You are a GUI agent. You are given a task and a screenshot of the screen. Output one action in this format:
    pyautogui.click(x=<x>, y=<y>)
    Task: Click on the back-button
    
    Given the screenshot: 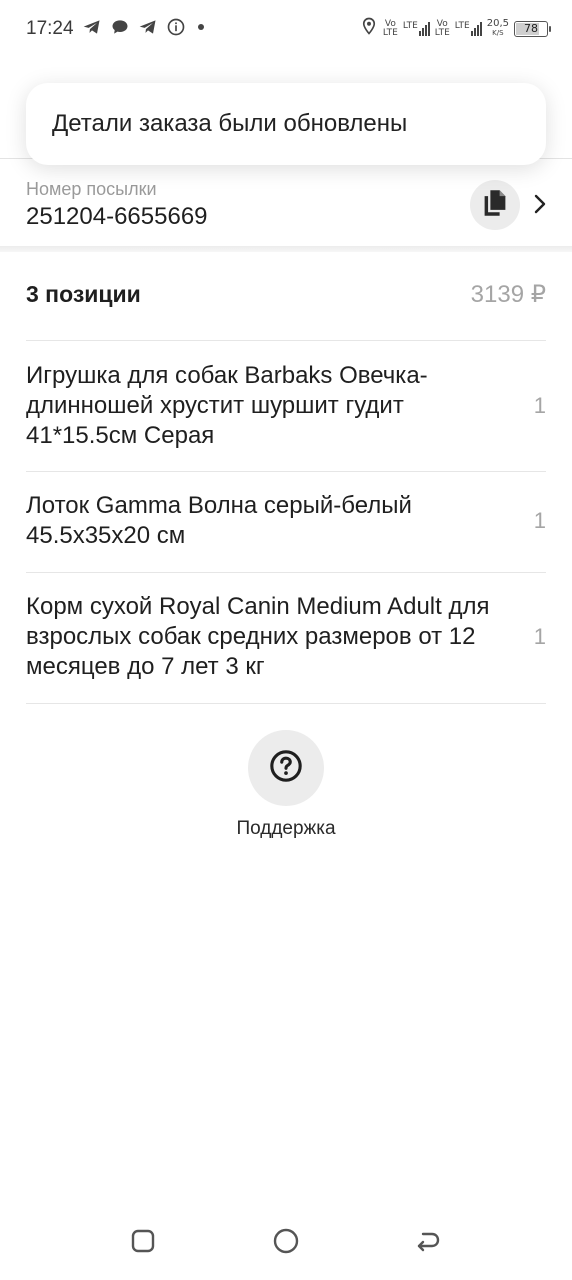 What is the action you would take?
    pyautogui.click(x=428, y=1243)
    